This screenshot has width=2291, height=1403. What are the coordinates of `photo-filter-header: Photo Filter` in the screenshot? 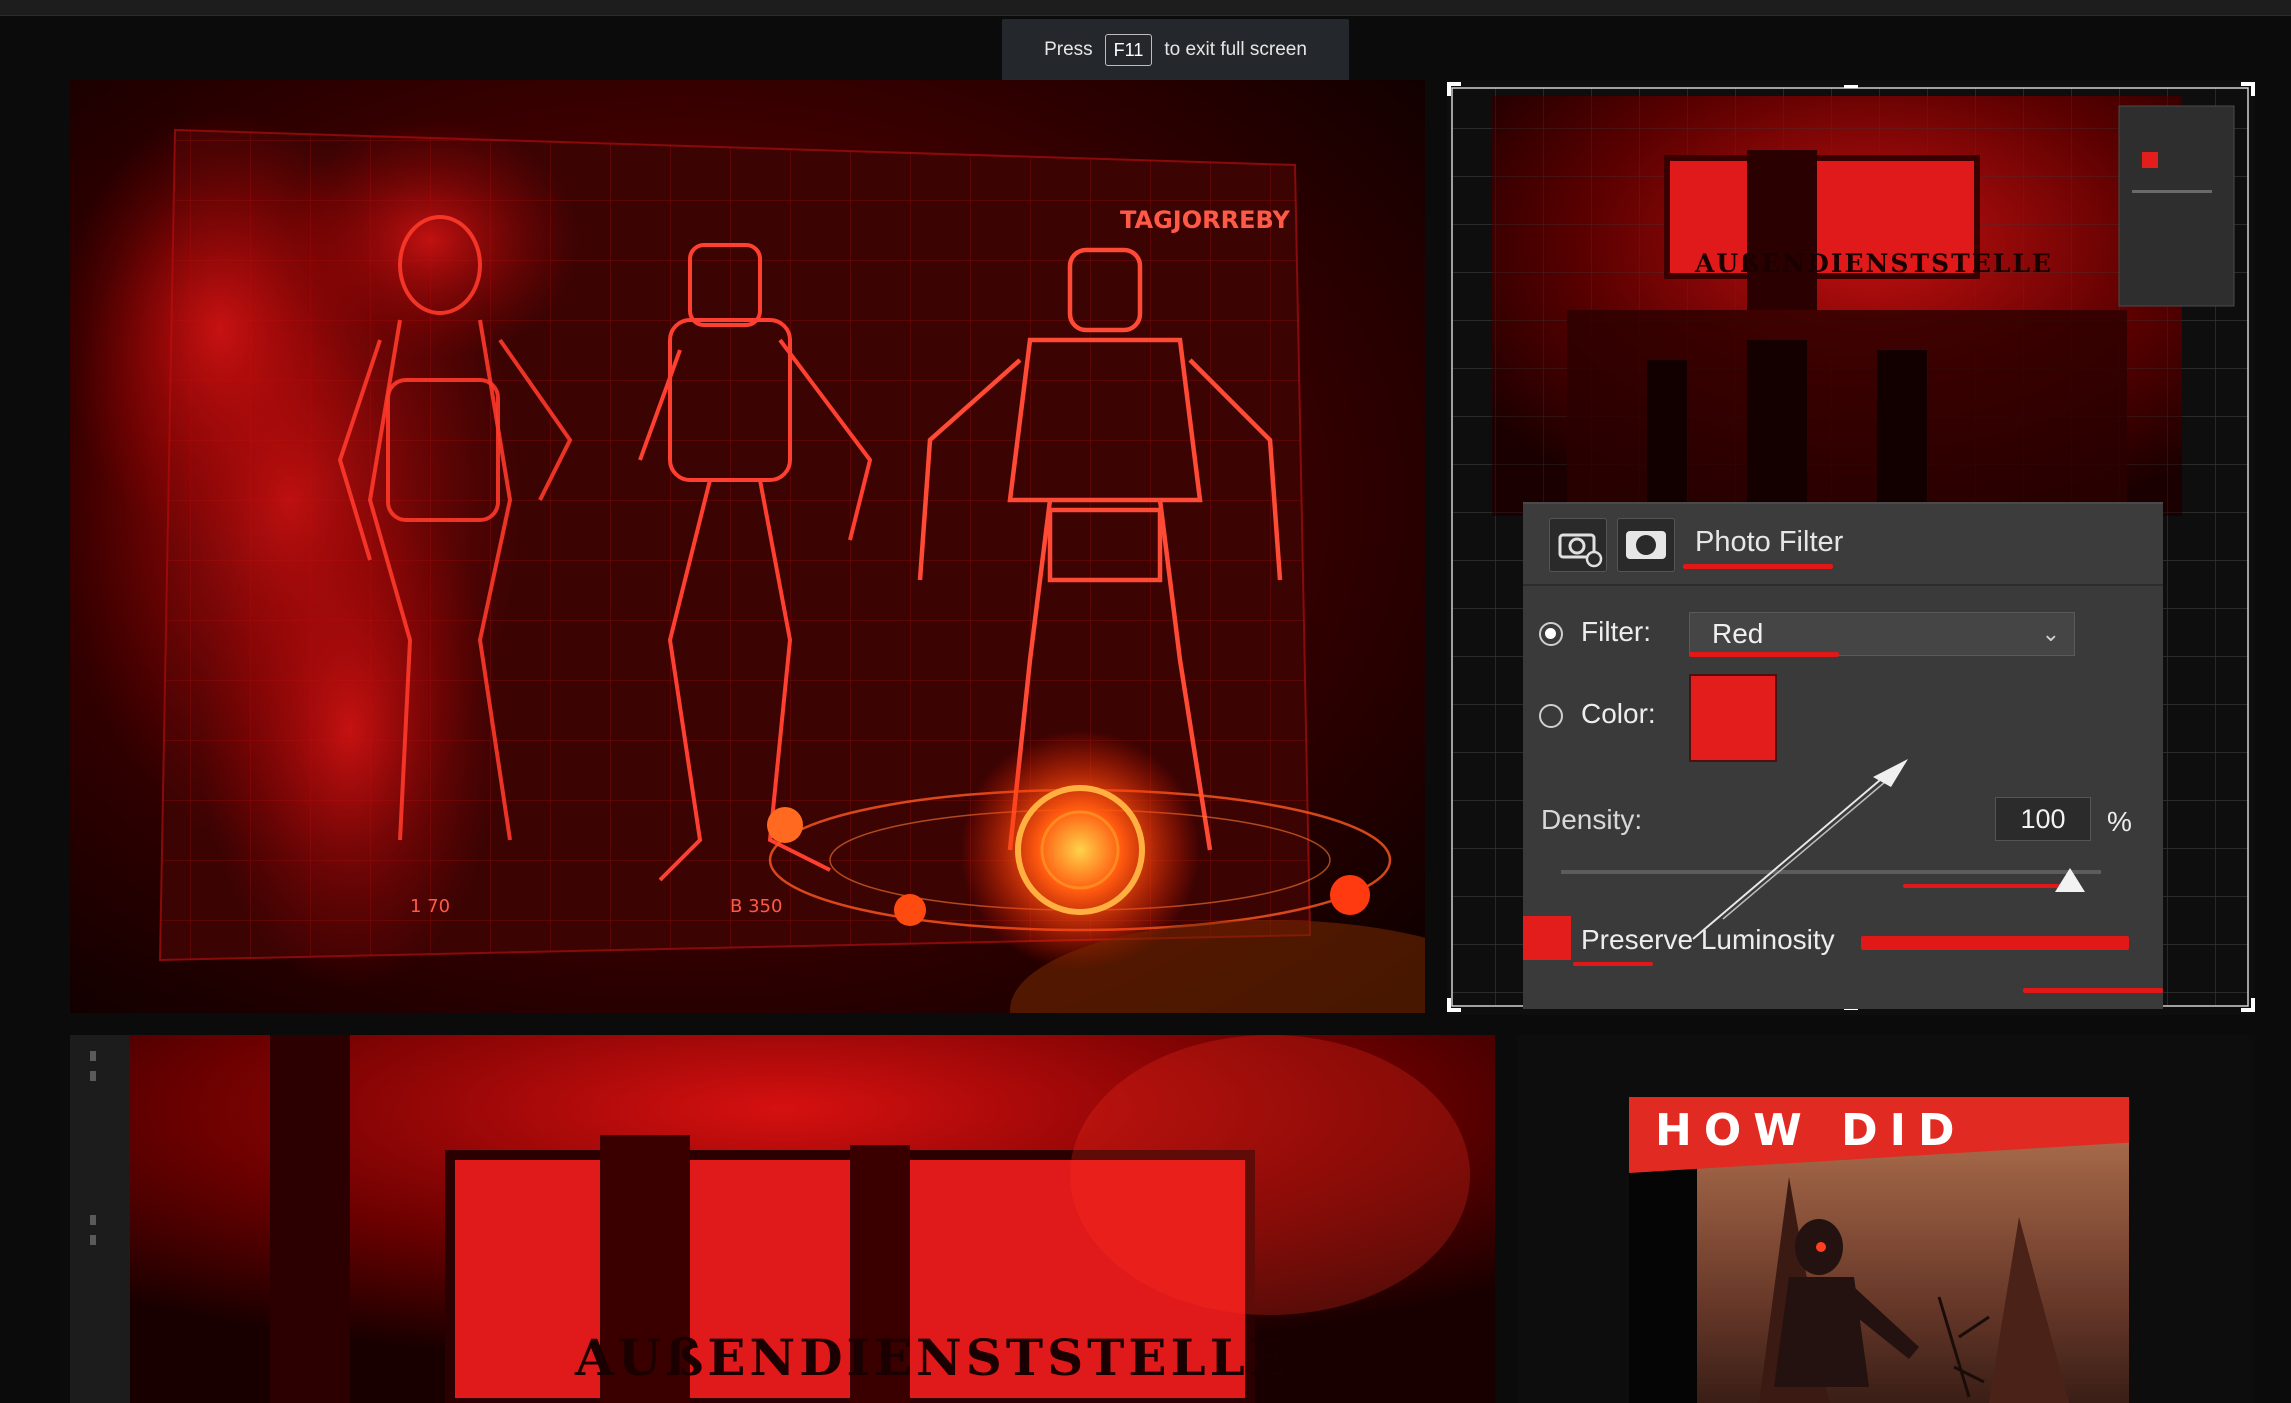 It's located at (1843, 545).